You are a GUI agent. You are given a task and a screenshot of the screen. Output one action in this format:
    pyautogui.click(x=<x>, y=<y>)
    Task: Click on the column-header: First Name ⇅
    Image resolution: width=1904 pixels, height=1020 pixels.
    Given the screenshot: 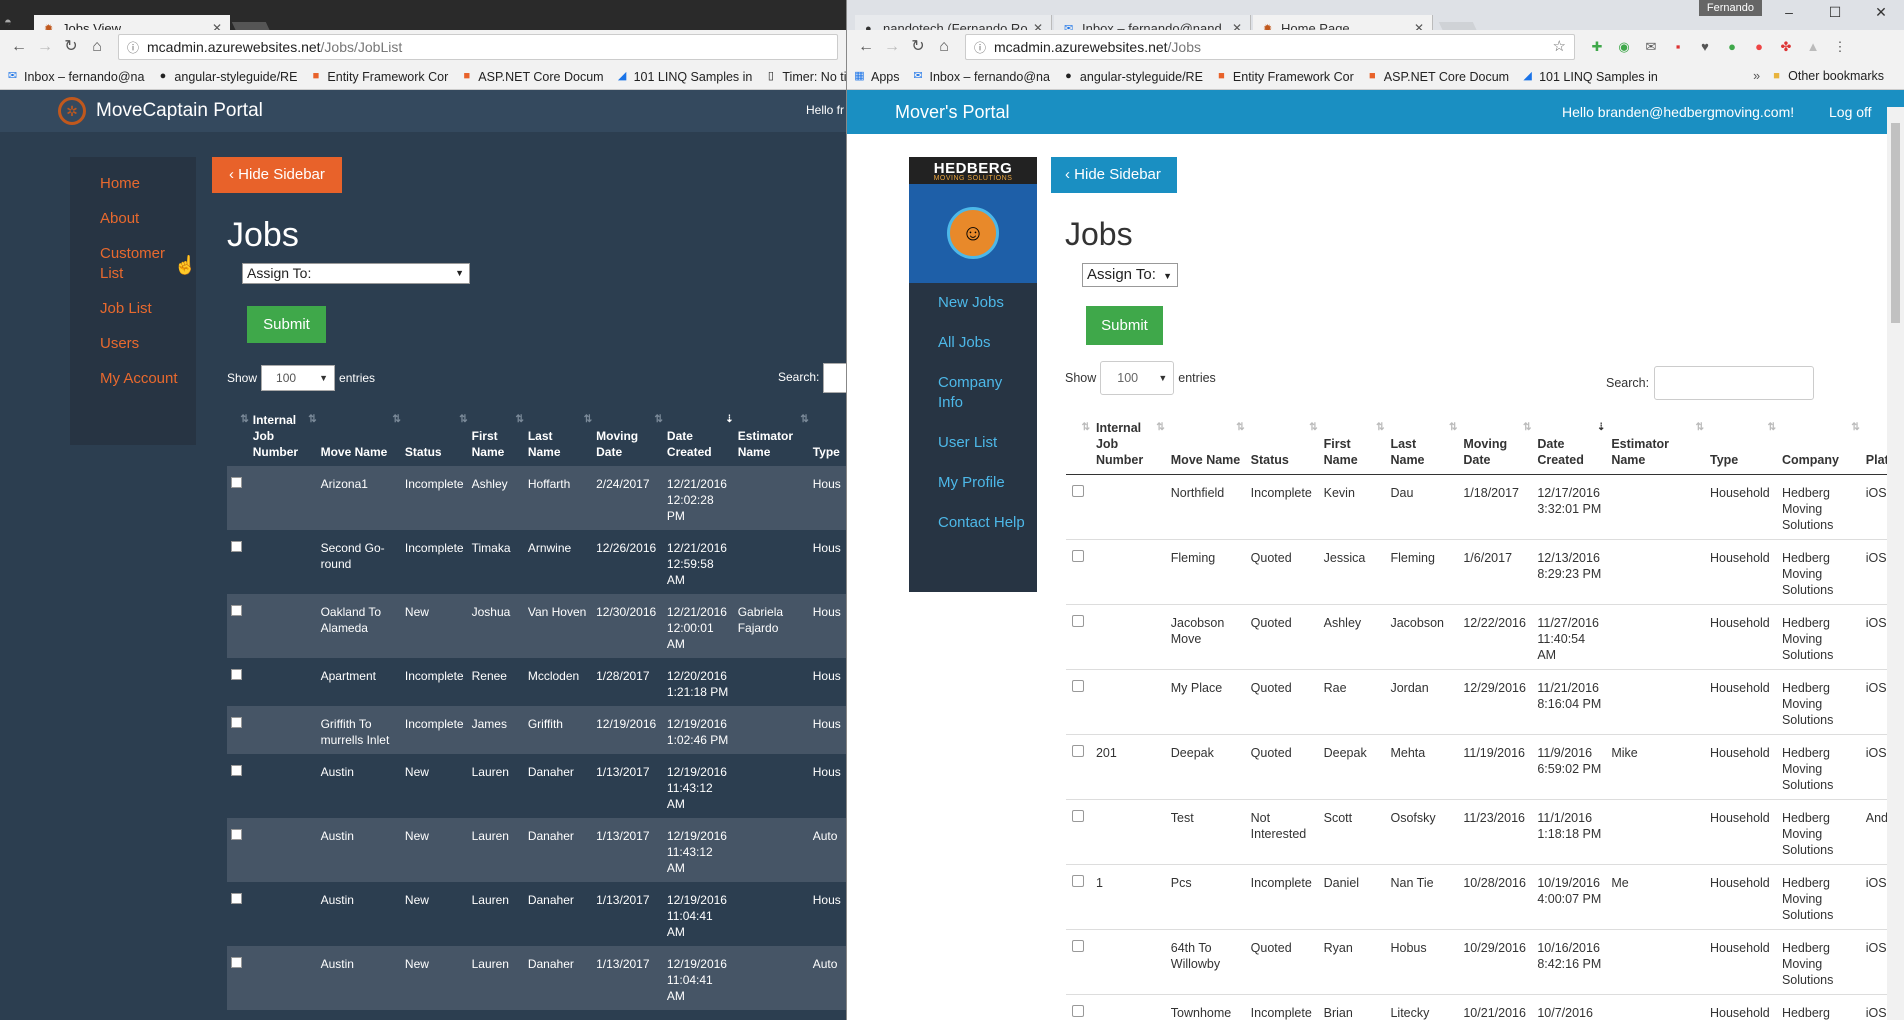 What is the action you would take?
    pyautogui.click(x=496, y=438)
    